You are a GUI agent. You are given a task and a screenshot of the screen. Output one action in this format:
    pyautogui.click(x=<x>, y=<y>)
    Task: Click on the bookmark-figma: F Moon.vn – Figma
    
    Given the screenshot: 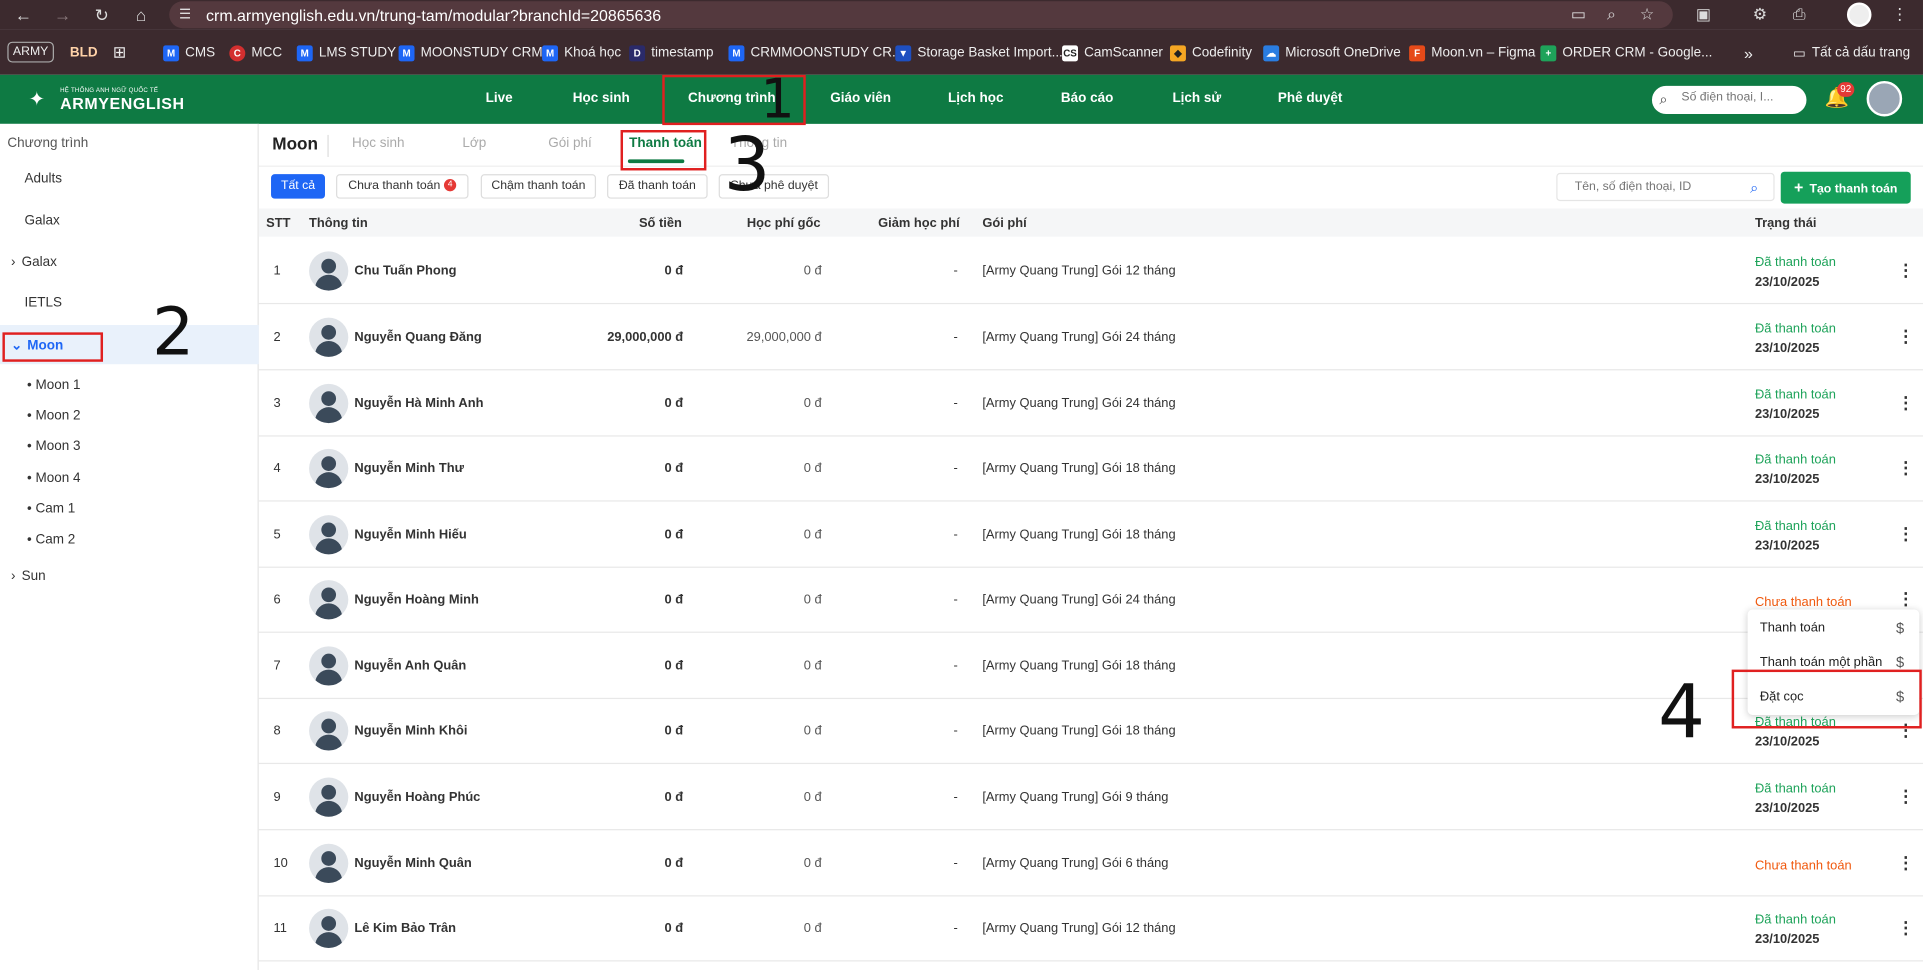 What is the action you would take?
    pyautogui.click(x=1472, y=53)
    